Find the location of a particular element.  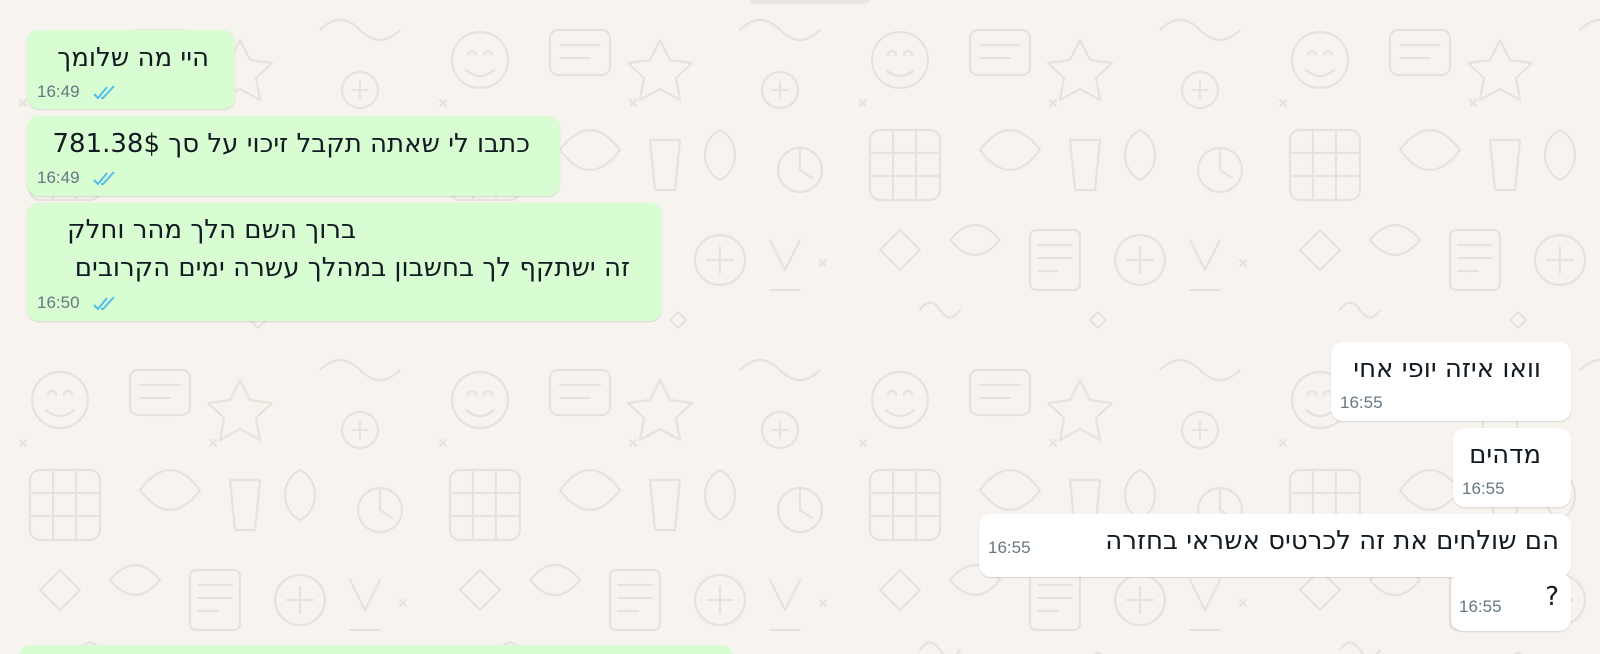

message-text: כתבו לי שאתה תקבל זיכוי על סך 781.38$ is located at coordinates (291, 144).